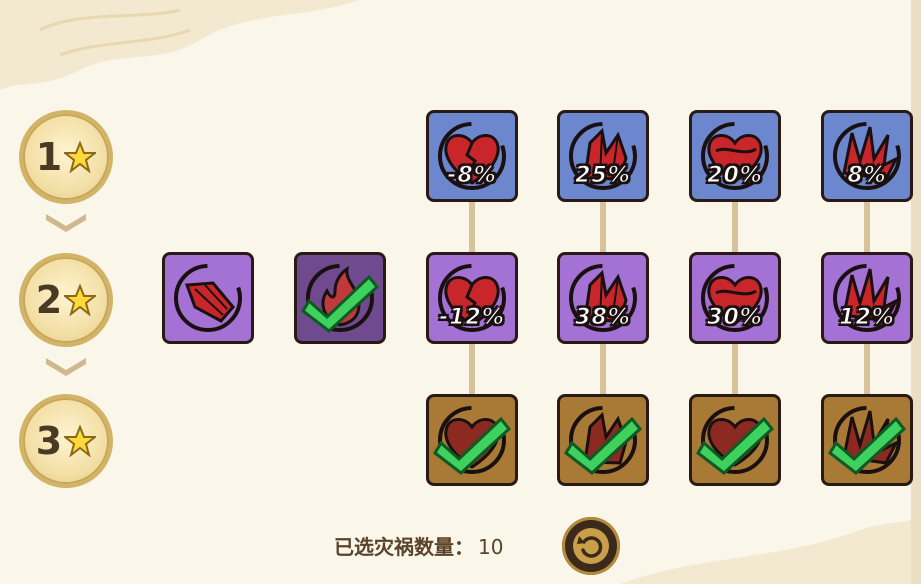  I want to click on card-value: -12%, so click(472, 318).